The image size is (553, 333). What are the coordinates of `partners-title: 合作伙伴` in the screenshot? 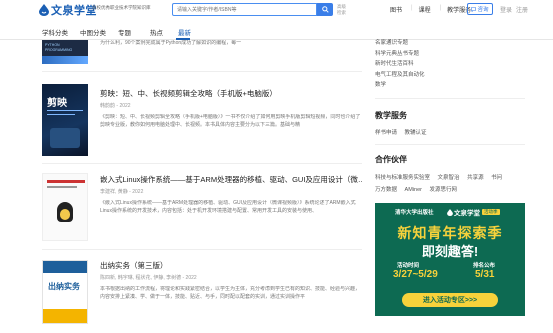 It's located at (391, 159).